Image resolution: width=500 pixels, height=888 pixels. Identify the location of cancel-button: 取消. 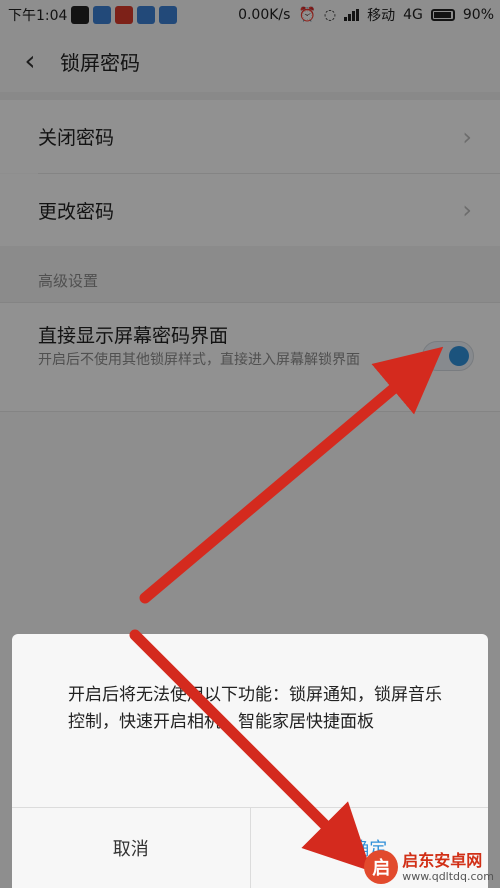
(131, 848).